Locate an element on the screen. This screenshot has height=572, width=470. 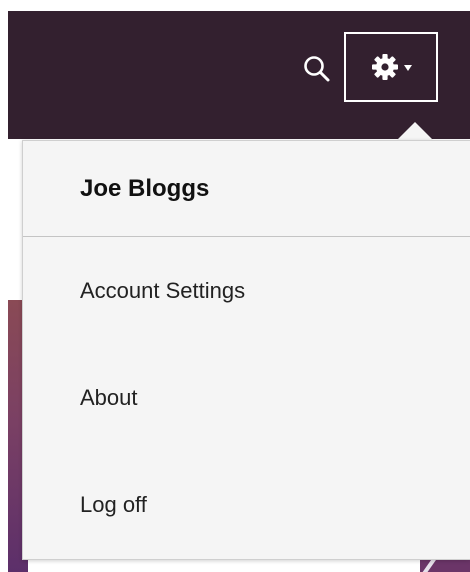
user-name: Joe Bloggs is located at coordinates (145, 188).